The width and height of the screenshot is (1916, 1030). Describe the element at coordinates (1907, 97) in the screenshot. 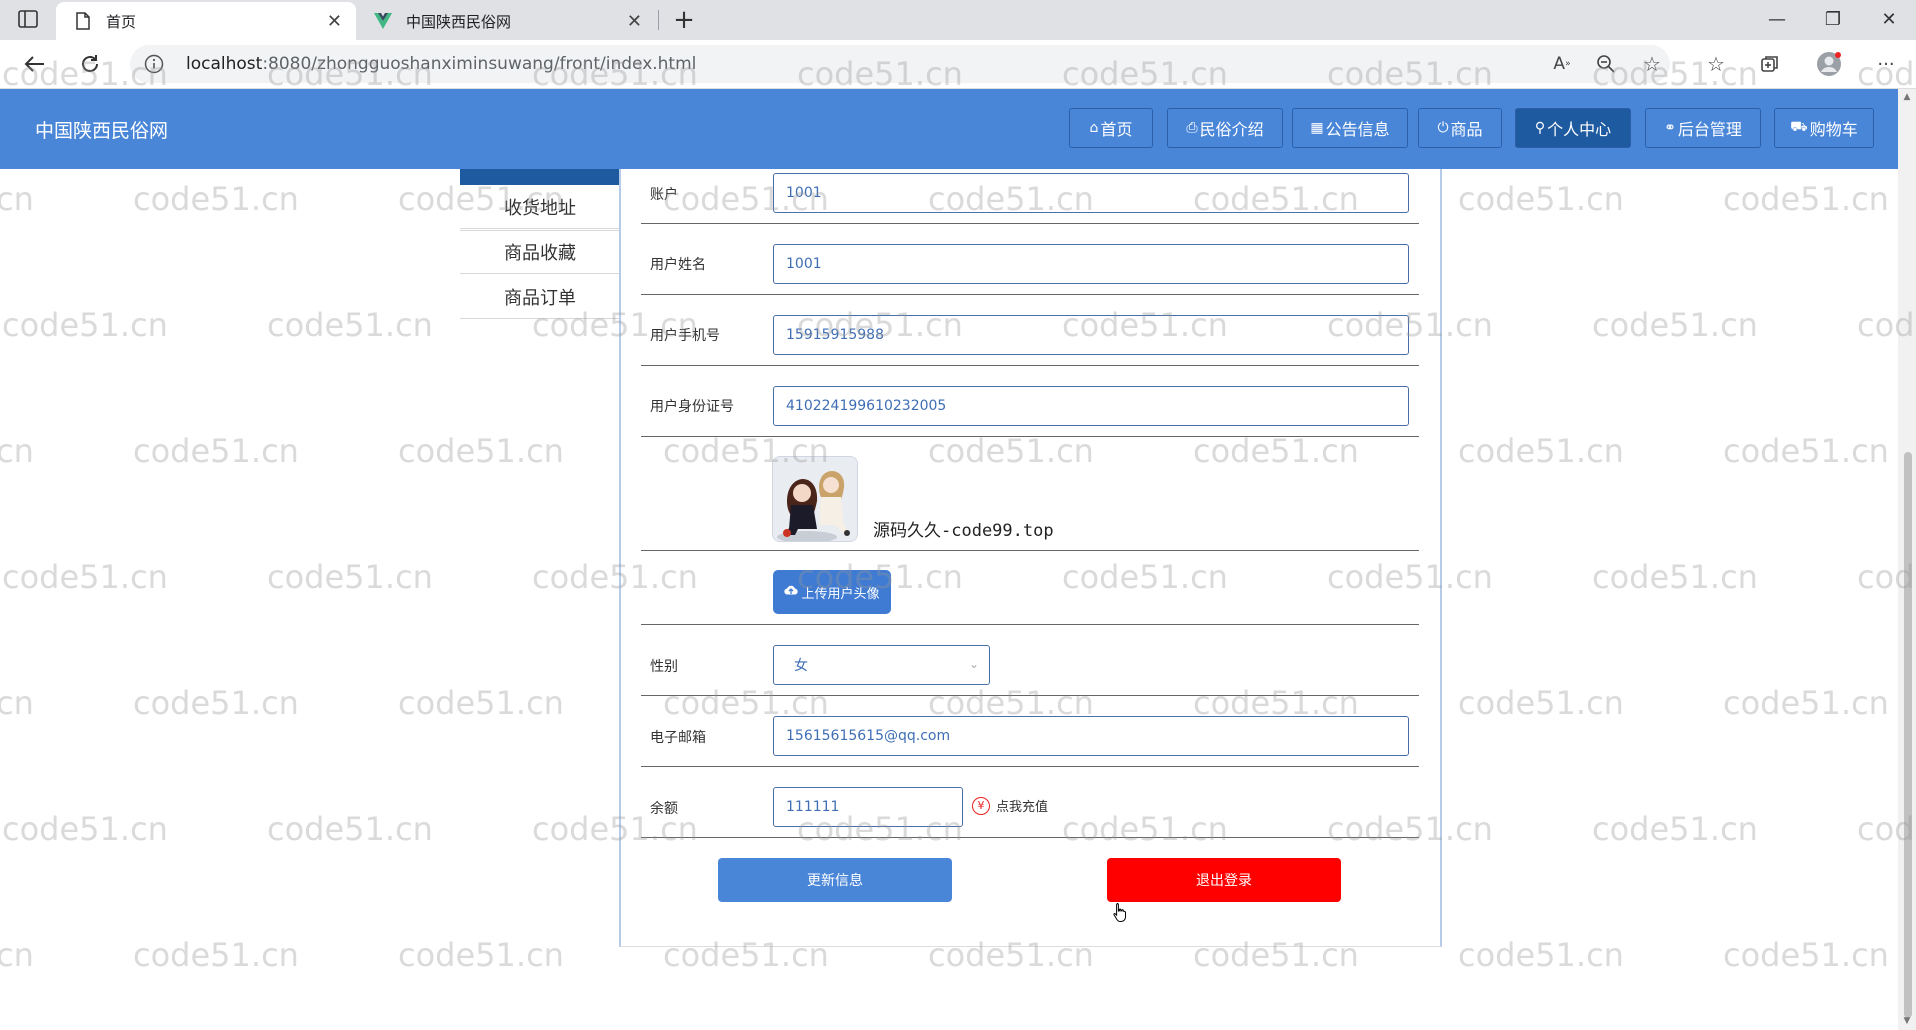

I see `scroll-up-icon: ▲` at that location.